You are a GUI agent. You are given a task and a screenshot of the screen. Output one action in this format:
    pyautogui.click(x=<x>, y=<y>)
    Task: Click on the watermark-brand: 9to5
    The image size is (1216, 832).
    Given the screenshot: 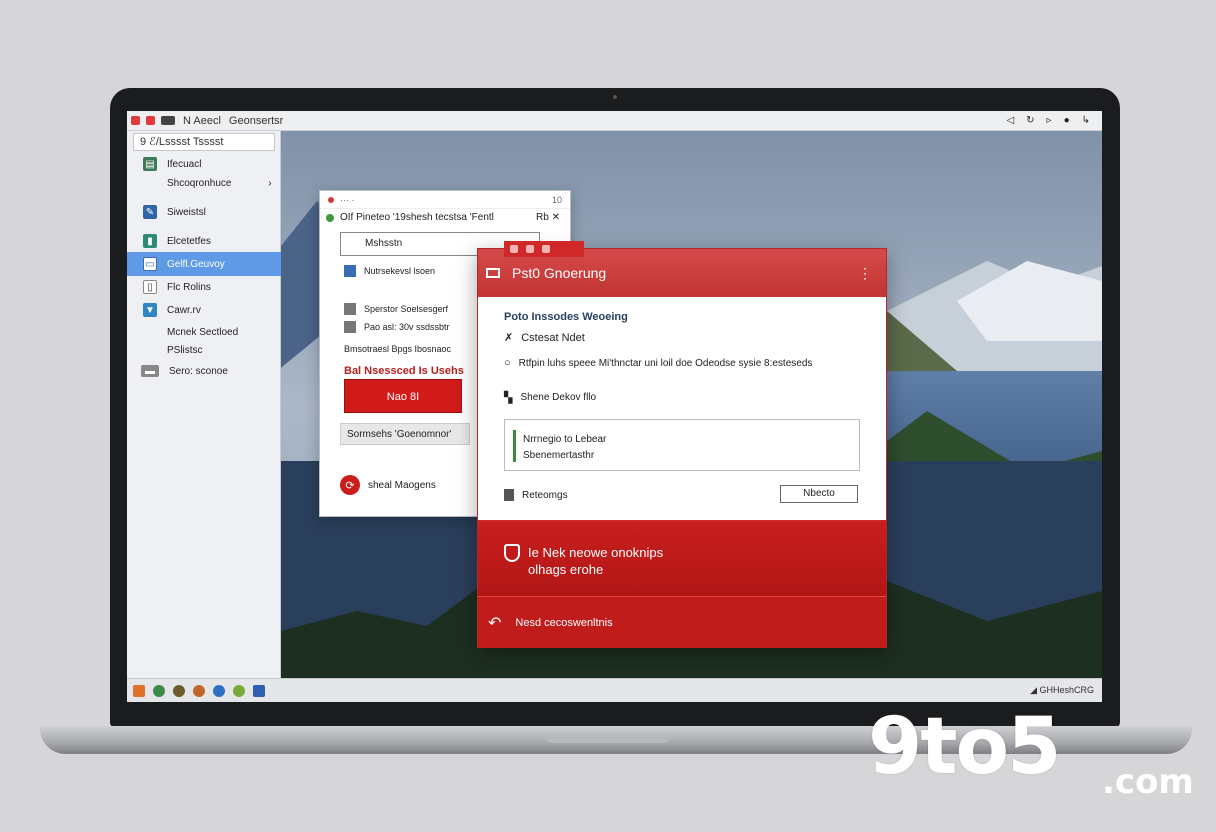 What is the action you would take?
    pyautogui.click(x=964, y=747)
    